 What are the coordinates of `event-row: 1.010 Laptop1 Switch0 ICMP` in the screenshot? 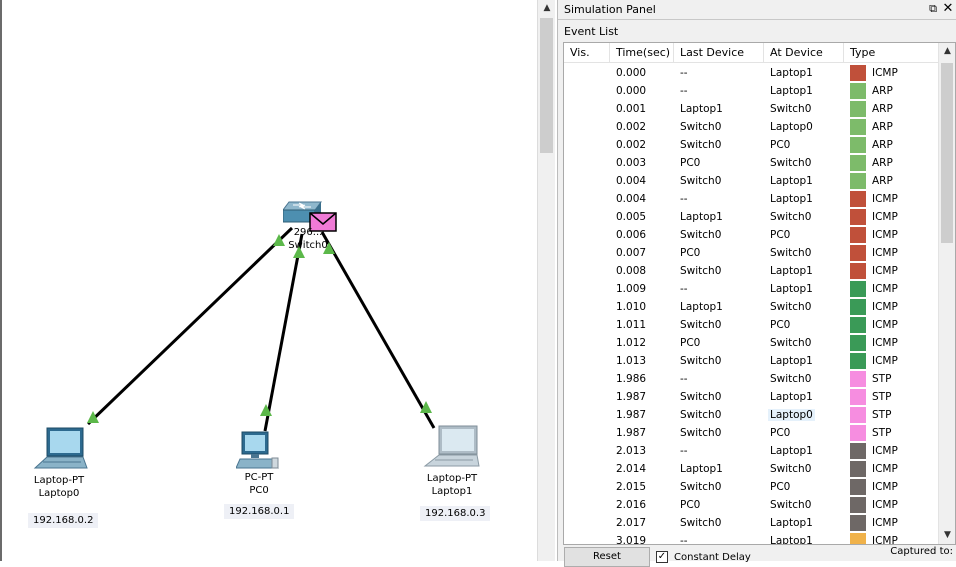 It's located at (751, 307).